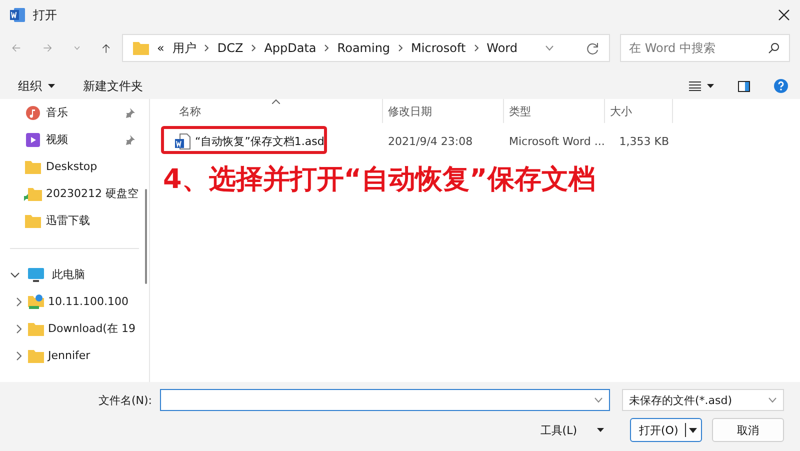 Image resolution: width=800 pixels, height=451 pixels. I want to click on film-icon, so click(33, 139).